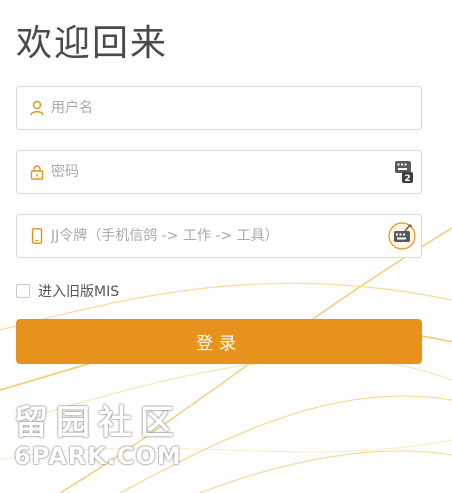 This screenshot has height=493, width=452. Describe the element at coordinates (404, 172) in the screenshot. I see `keyboard-icon: 2` at that location.